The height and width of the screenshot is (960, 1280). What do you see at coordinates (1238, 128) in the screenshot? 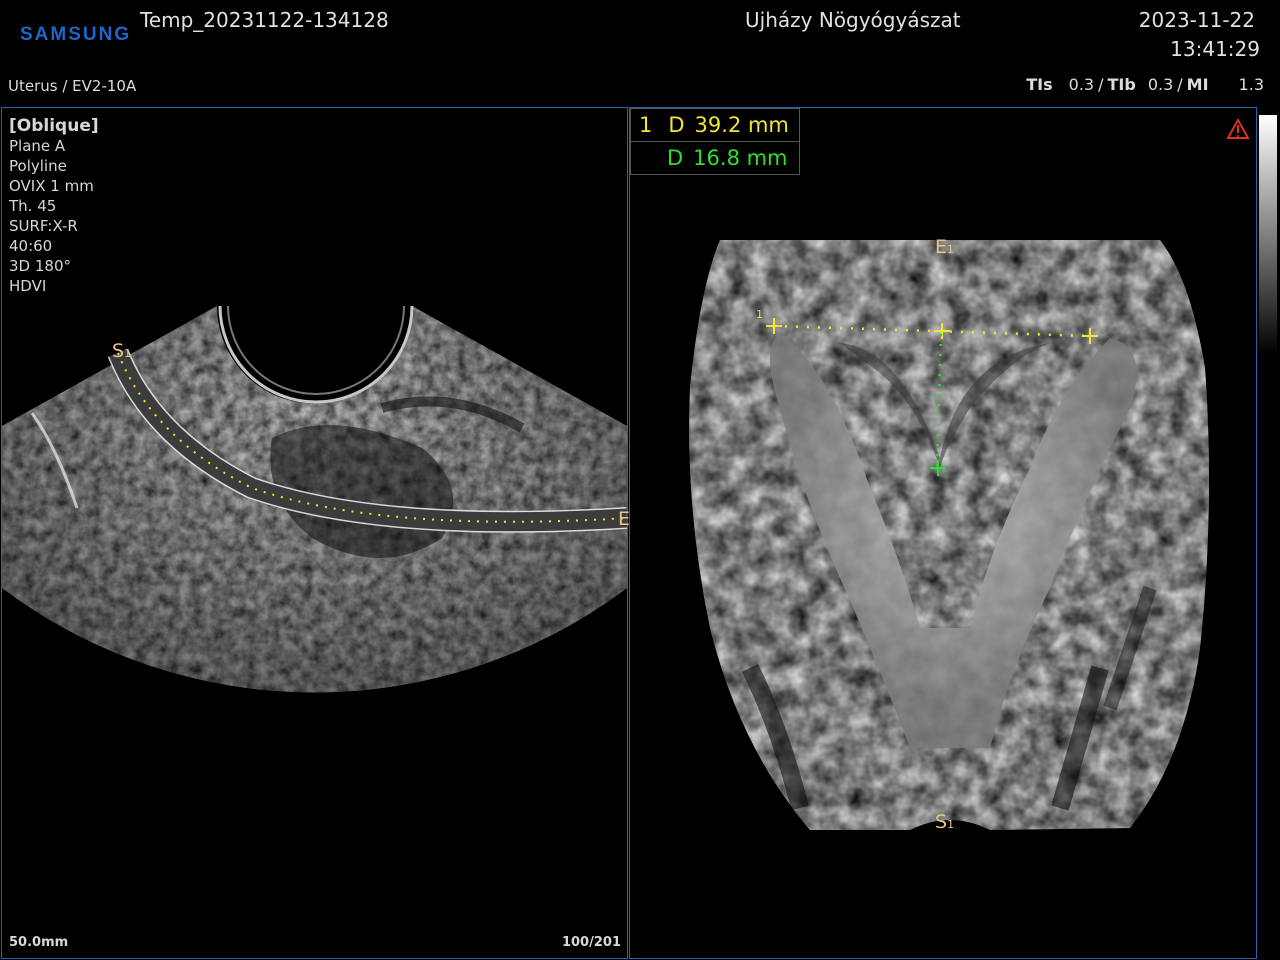
I see `warning-icon` at bounding box center [1238, 128].